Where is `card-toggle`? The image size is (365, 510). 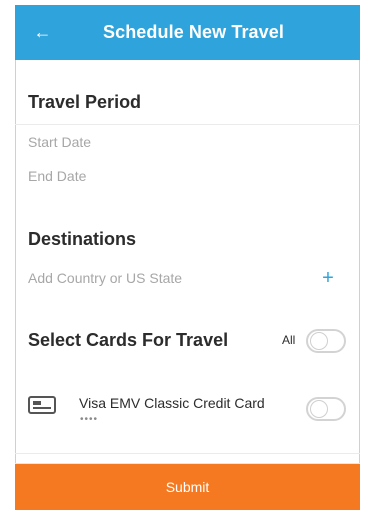 card-toggle is located at coordinates (326, 409).